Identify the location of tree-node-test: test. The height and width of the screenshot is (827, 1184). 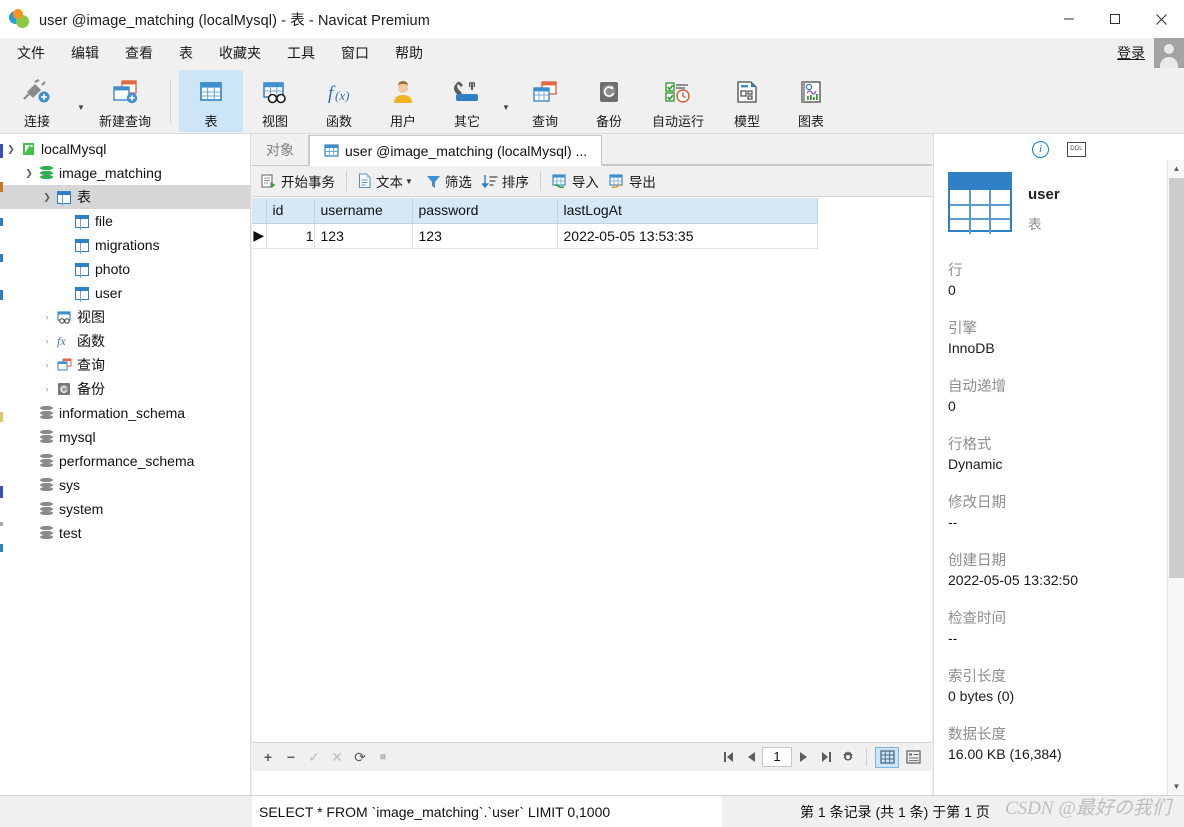
(125, 533).